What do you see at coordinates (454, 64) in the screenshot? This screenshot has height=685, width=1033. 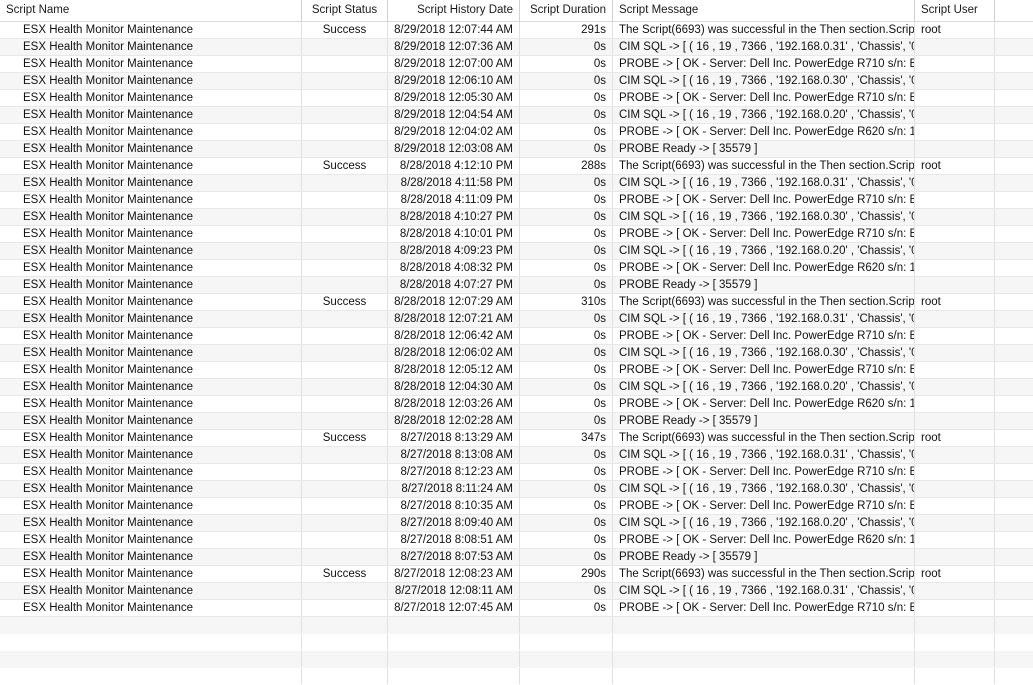 I see `cell-script-history-date: 8/29/2018 12:07:00 AM` at bounding box center [454, 64].